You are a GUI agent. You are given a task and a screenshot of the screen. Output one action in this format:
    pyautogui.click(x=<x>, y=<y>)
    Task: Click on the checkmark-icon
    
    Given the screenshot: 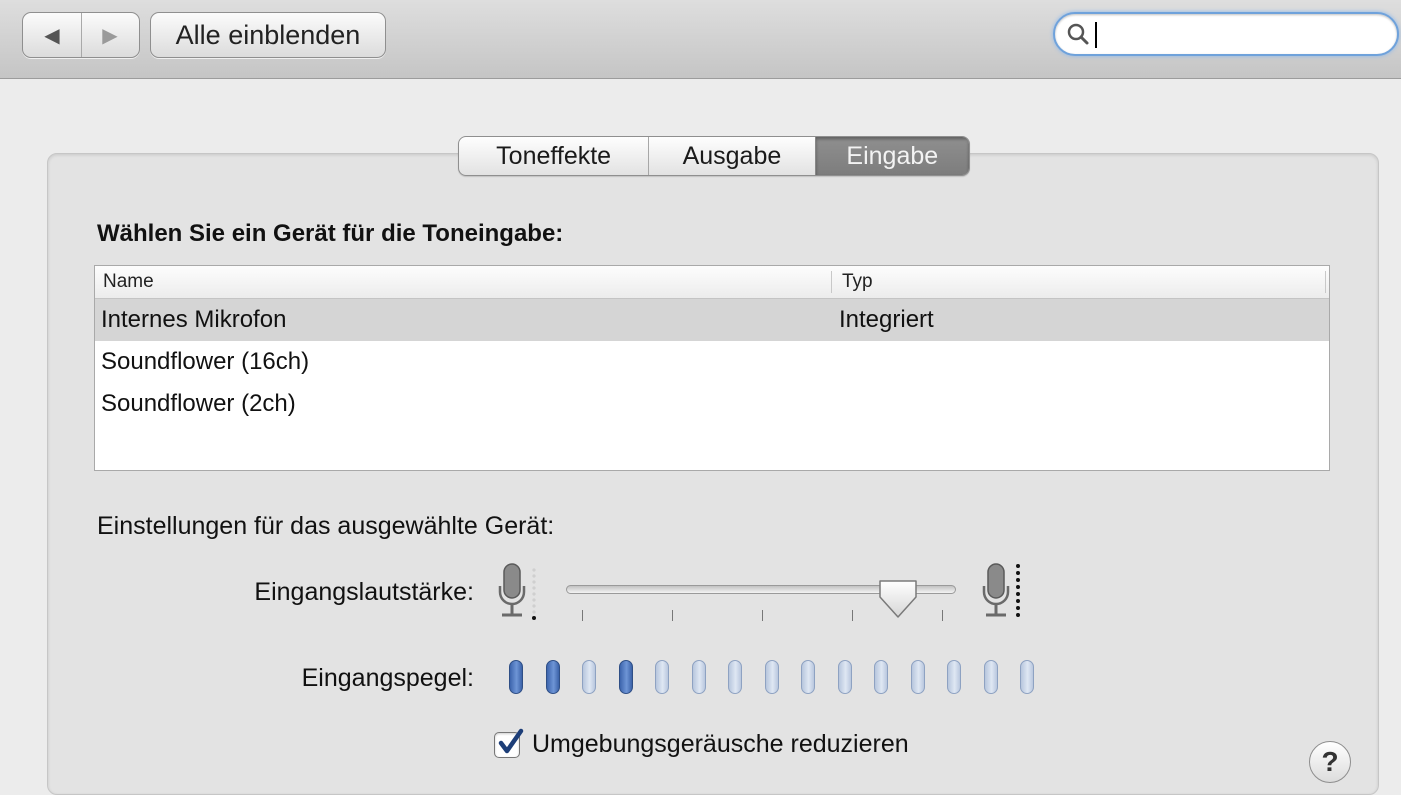 What is the action you would take?
    pyautogui.click(x=511, y=741)
    